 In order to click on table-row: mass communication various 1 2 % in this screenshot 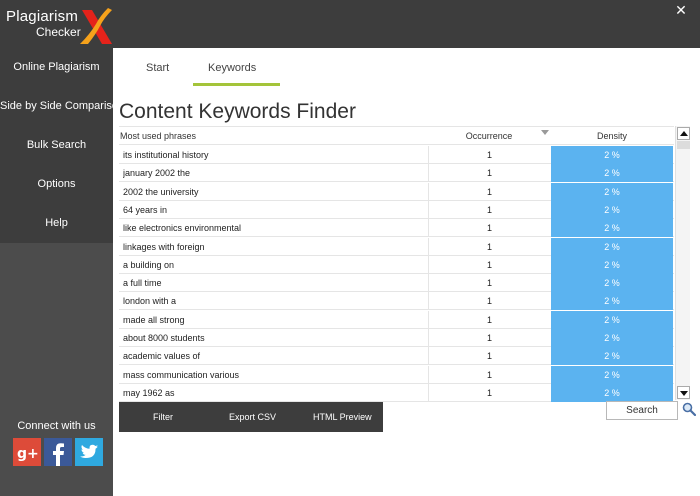, I will do `click(396, 374)`.